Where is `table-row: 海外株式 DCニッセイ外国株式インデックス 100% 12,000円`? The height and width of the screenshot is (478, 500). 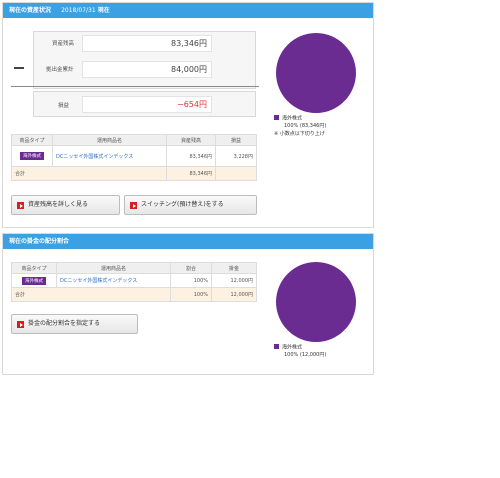 table-row: 海外株式 DCニッセイ外国株式インデックス 100% 12,000円 is located at coordinates (134, 280).